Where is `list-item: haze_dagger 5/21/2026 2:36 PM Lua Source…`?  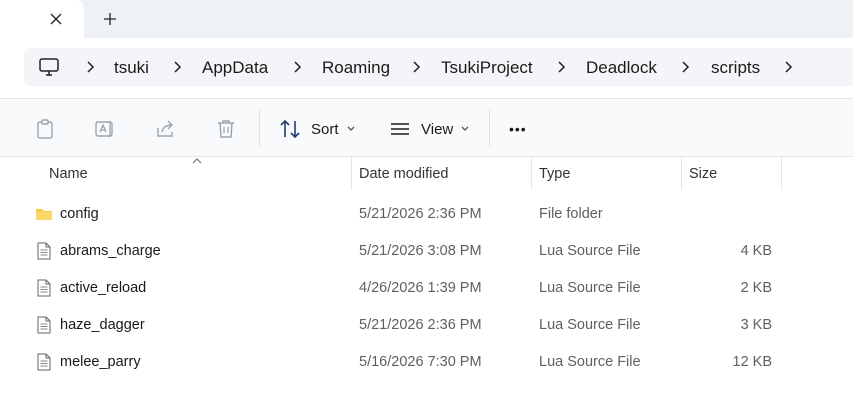
list-item: haze_dagger 5/21/2026 2:36 PM Lua Source… is located at coordinates (410, 325).